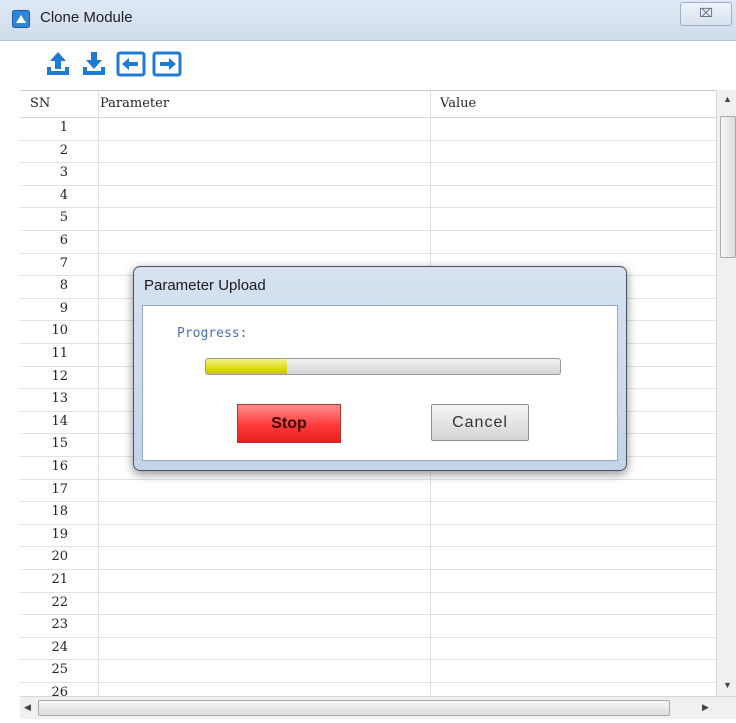 The image size is (736, 723). I want to click on row-sn: 11, so click(59, 353).